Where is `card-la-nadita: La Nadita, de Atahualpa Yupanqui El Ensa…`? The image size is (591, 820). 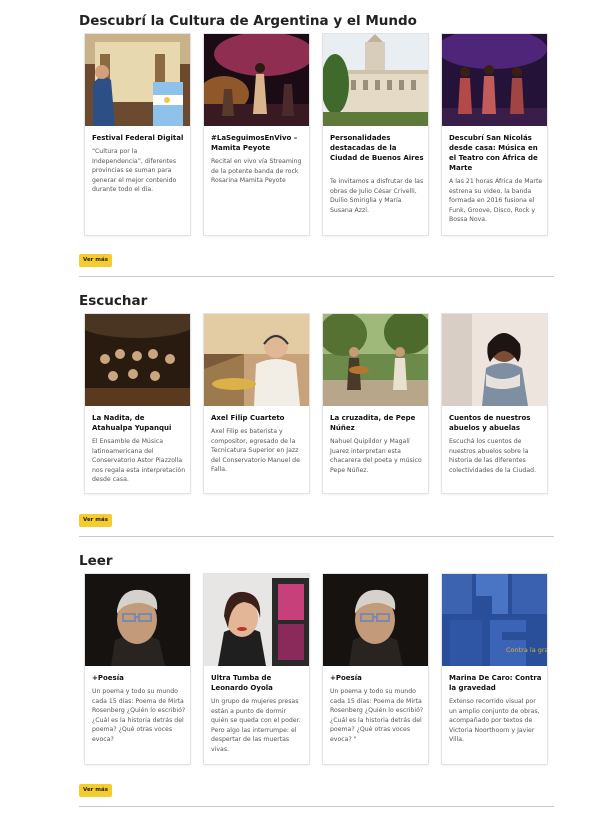 card-la-nadita: La Nadita, de Atahualpa Yupanqui El Ensa… is located at coordinates (137, 403).